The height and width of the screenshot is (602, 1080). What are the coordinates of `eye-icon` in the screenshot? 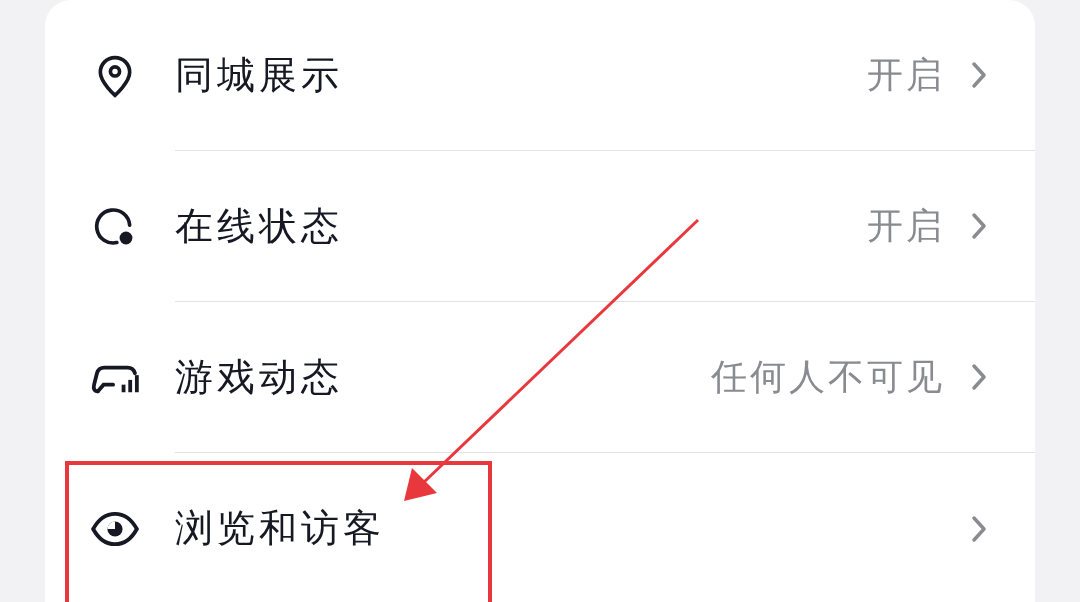 It's located at (115, 528).